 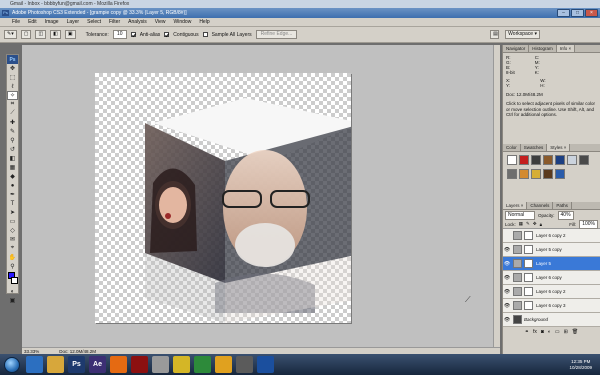 What do you see at coordinates (12, 194) in the screenshot?
I see `pen-tool-icon: ✒` at bounding box center [12, 194].